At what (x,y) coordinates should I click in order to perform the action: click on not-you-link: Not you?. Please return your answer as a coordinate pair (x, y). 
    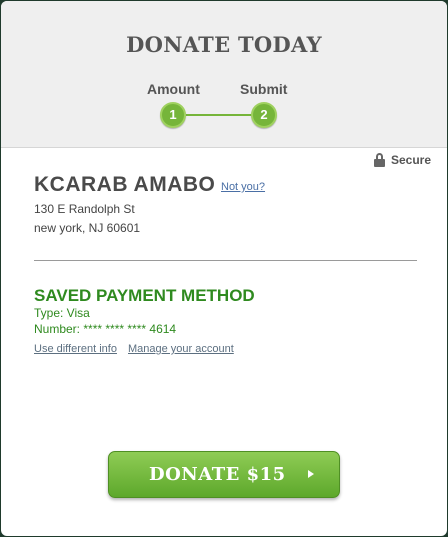
    Looking at the image, I should click on (243, 187).